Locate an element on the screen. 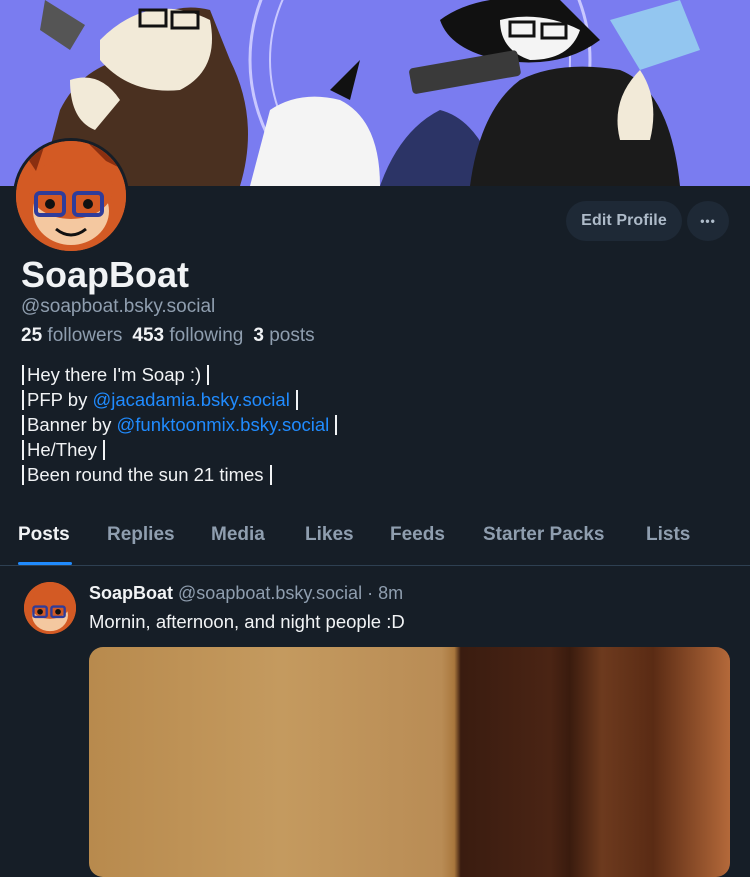 The image size is (750, 877). tab-posts: Posts is located at coordinates (44, 535).